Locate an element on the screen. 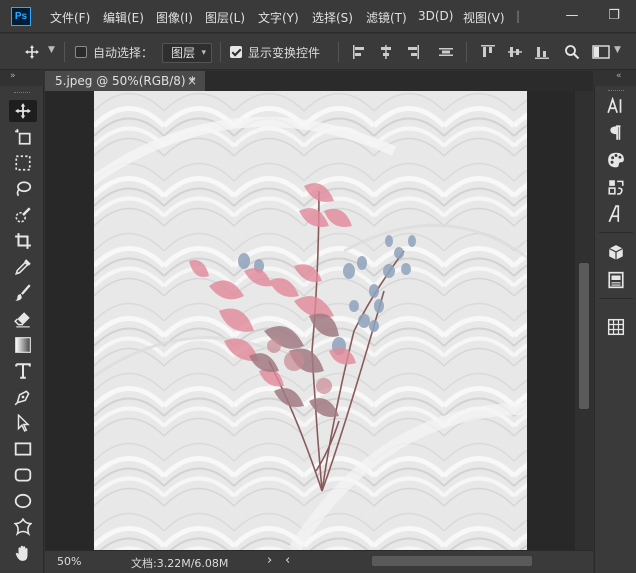  options-bar: ▼ 自动选择： 图层 ▾ 显示变换控件 ▼ is located at coordinates (318, 52).